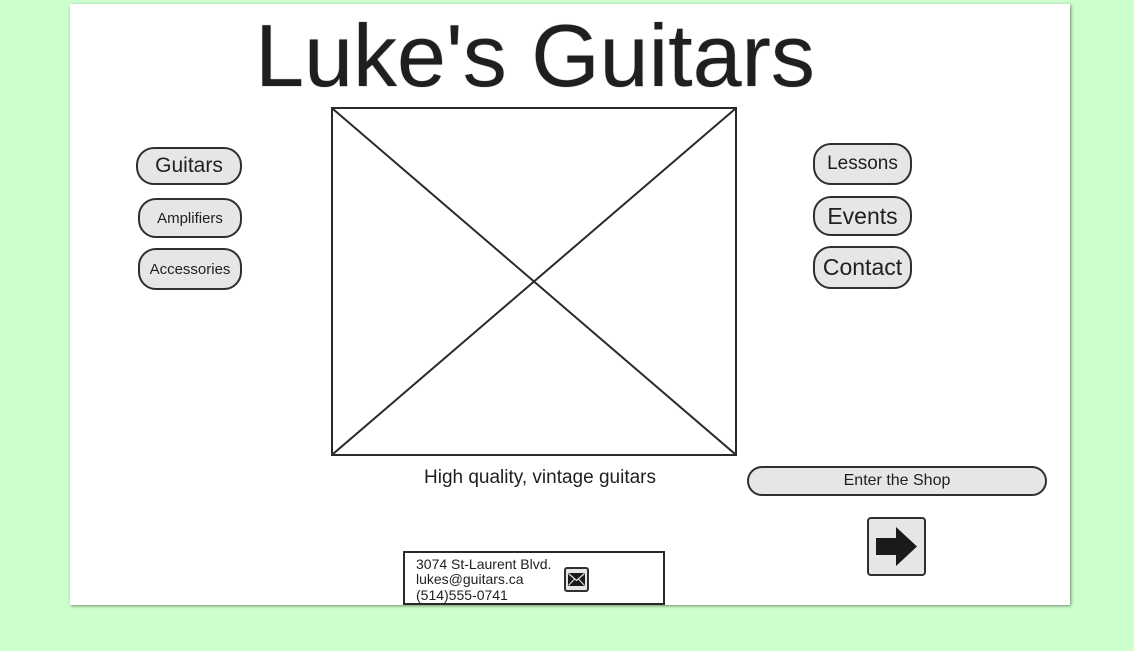 Image resolution: width=1134 pixels, height=651 pixels. I want to click on nav-guitars-button: Guitars, so click(189, 166).